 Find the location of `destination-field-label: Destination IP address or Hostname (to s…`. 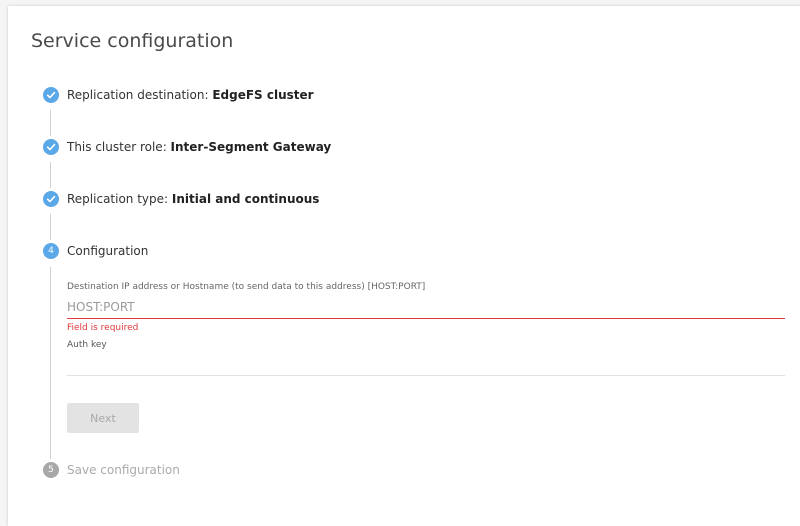

destination-field-label: Destination IP address or Hostname (to s… is located at coordinates (246, 287).